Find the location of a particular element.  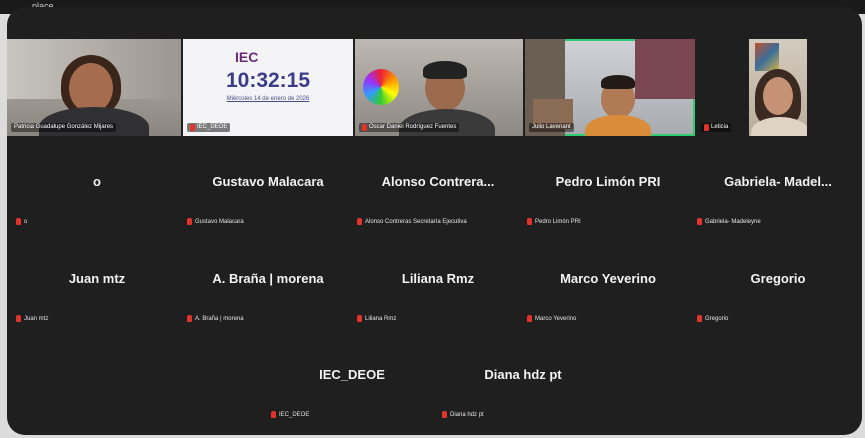

participant-video-tile: Patricia Guadalupe González Mijares is located at coordinates (94, 87).